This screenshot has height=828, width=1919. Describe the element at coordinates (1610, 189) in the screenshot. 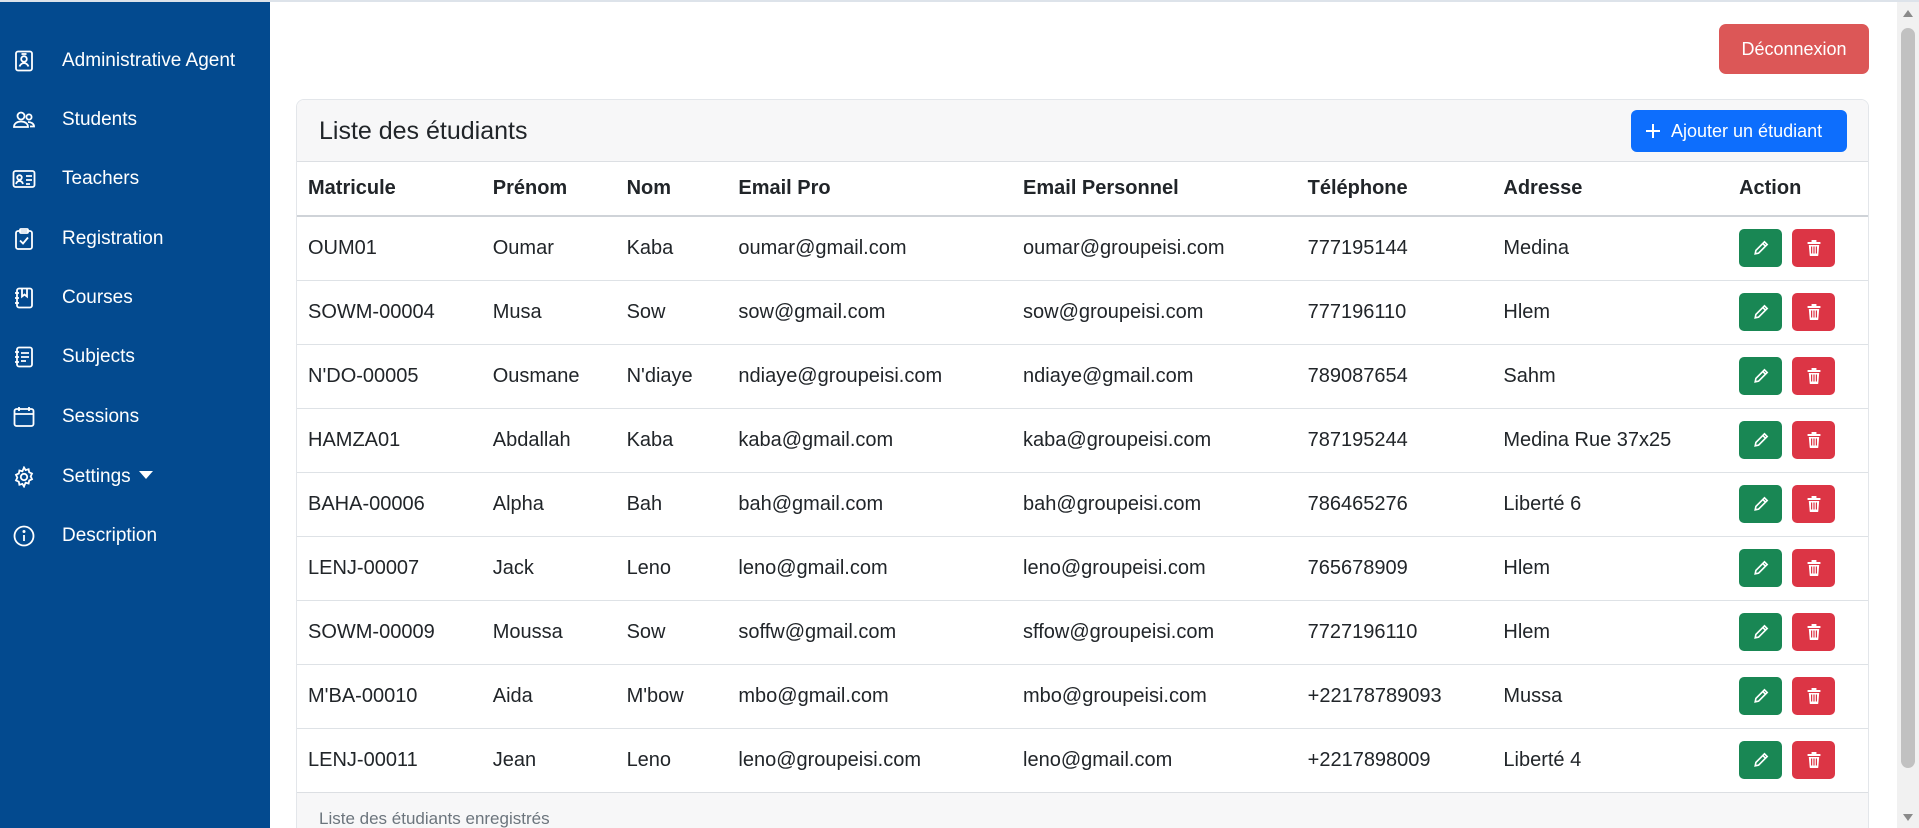

I see `column-header: Adresse` at that location.